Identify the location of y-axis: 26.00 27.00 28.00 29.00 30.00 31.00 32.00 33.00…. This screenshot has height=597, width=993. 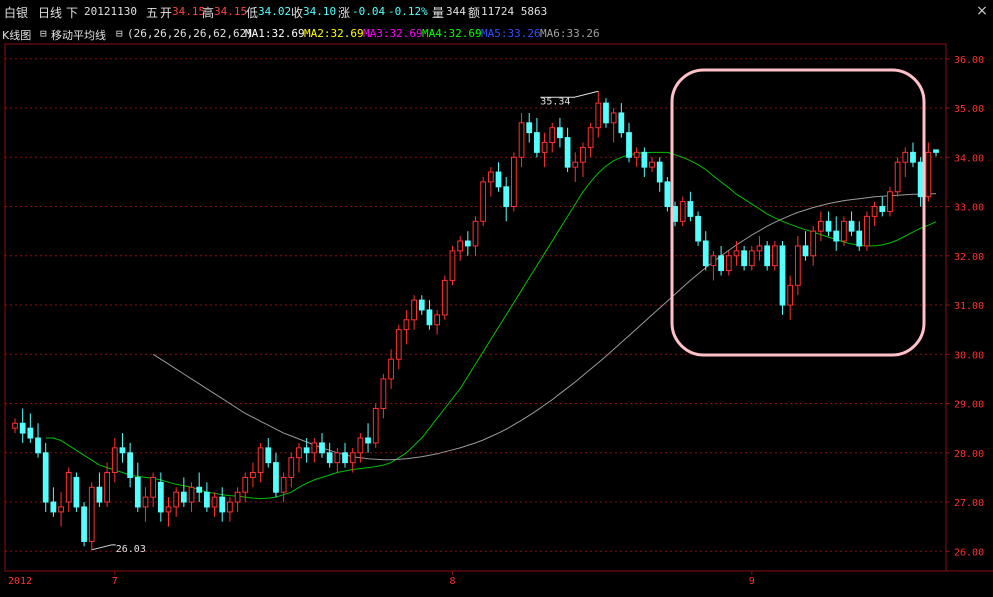
(965, 306).